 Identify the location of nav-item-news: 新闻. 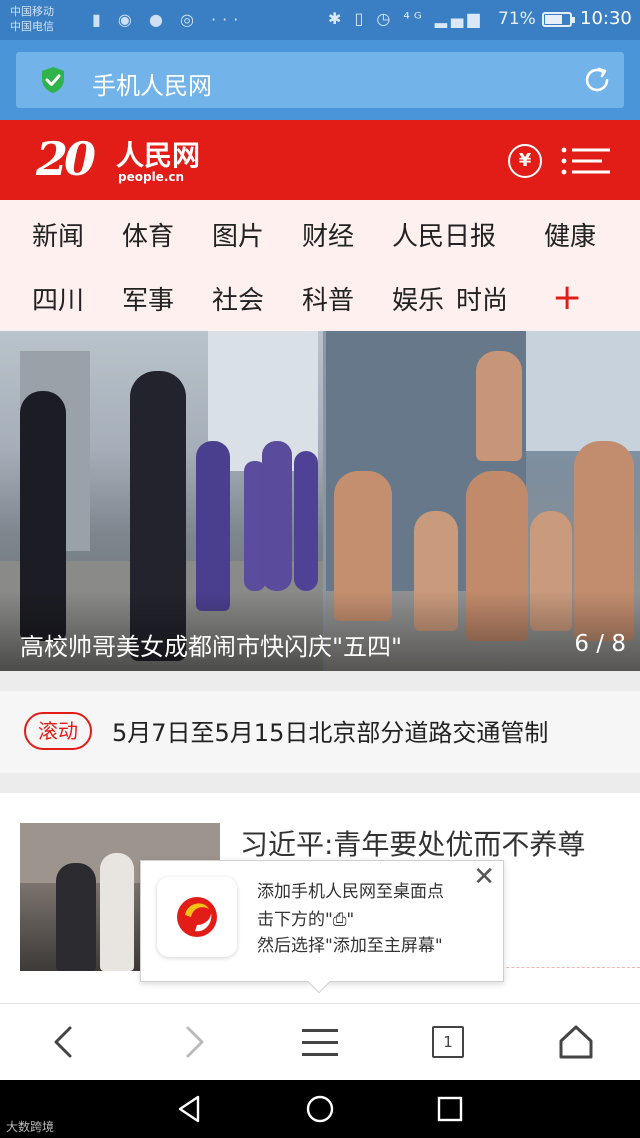
(58, 234).